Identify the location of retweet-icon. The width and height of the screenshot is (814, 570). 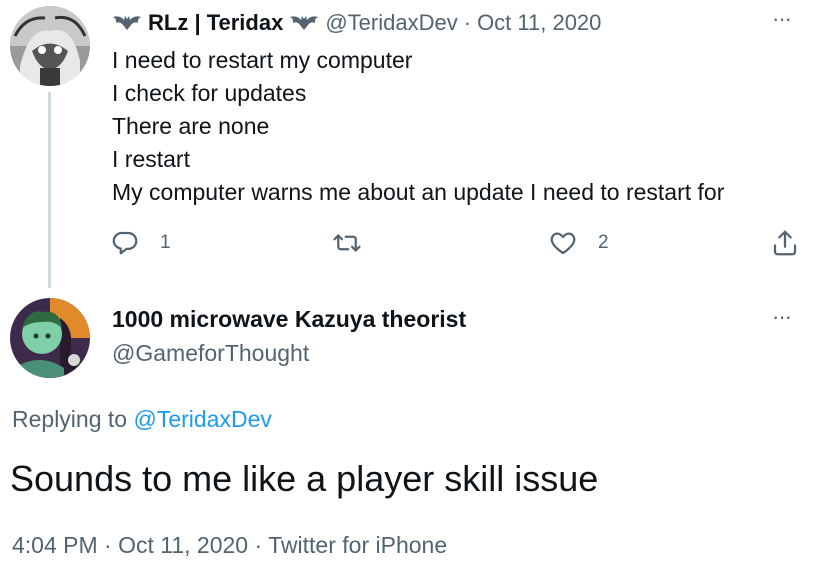
(347, 243).